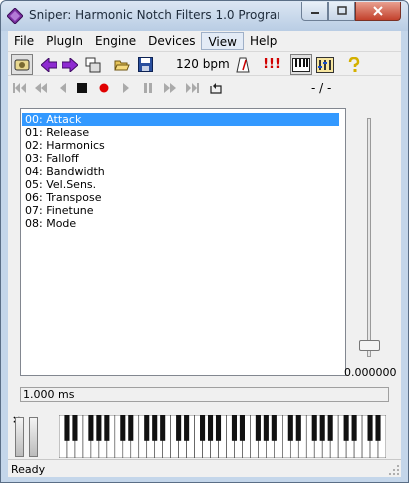 Image resolution: width=409 pixels, height=483 pixels. I want to click on menu-engine: Engine, so click(115, 41).